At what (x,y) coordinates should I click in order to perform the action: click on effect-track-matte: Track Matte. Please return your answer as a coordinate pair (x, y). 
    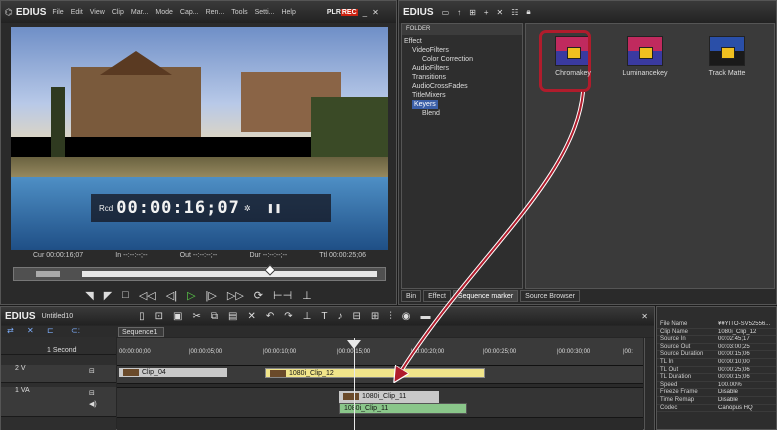
    Looking at the image, I should click on (727, 56).